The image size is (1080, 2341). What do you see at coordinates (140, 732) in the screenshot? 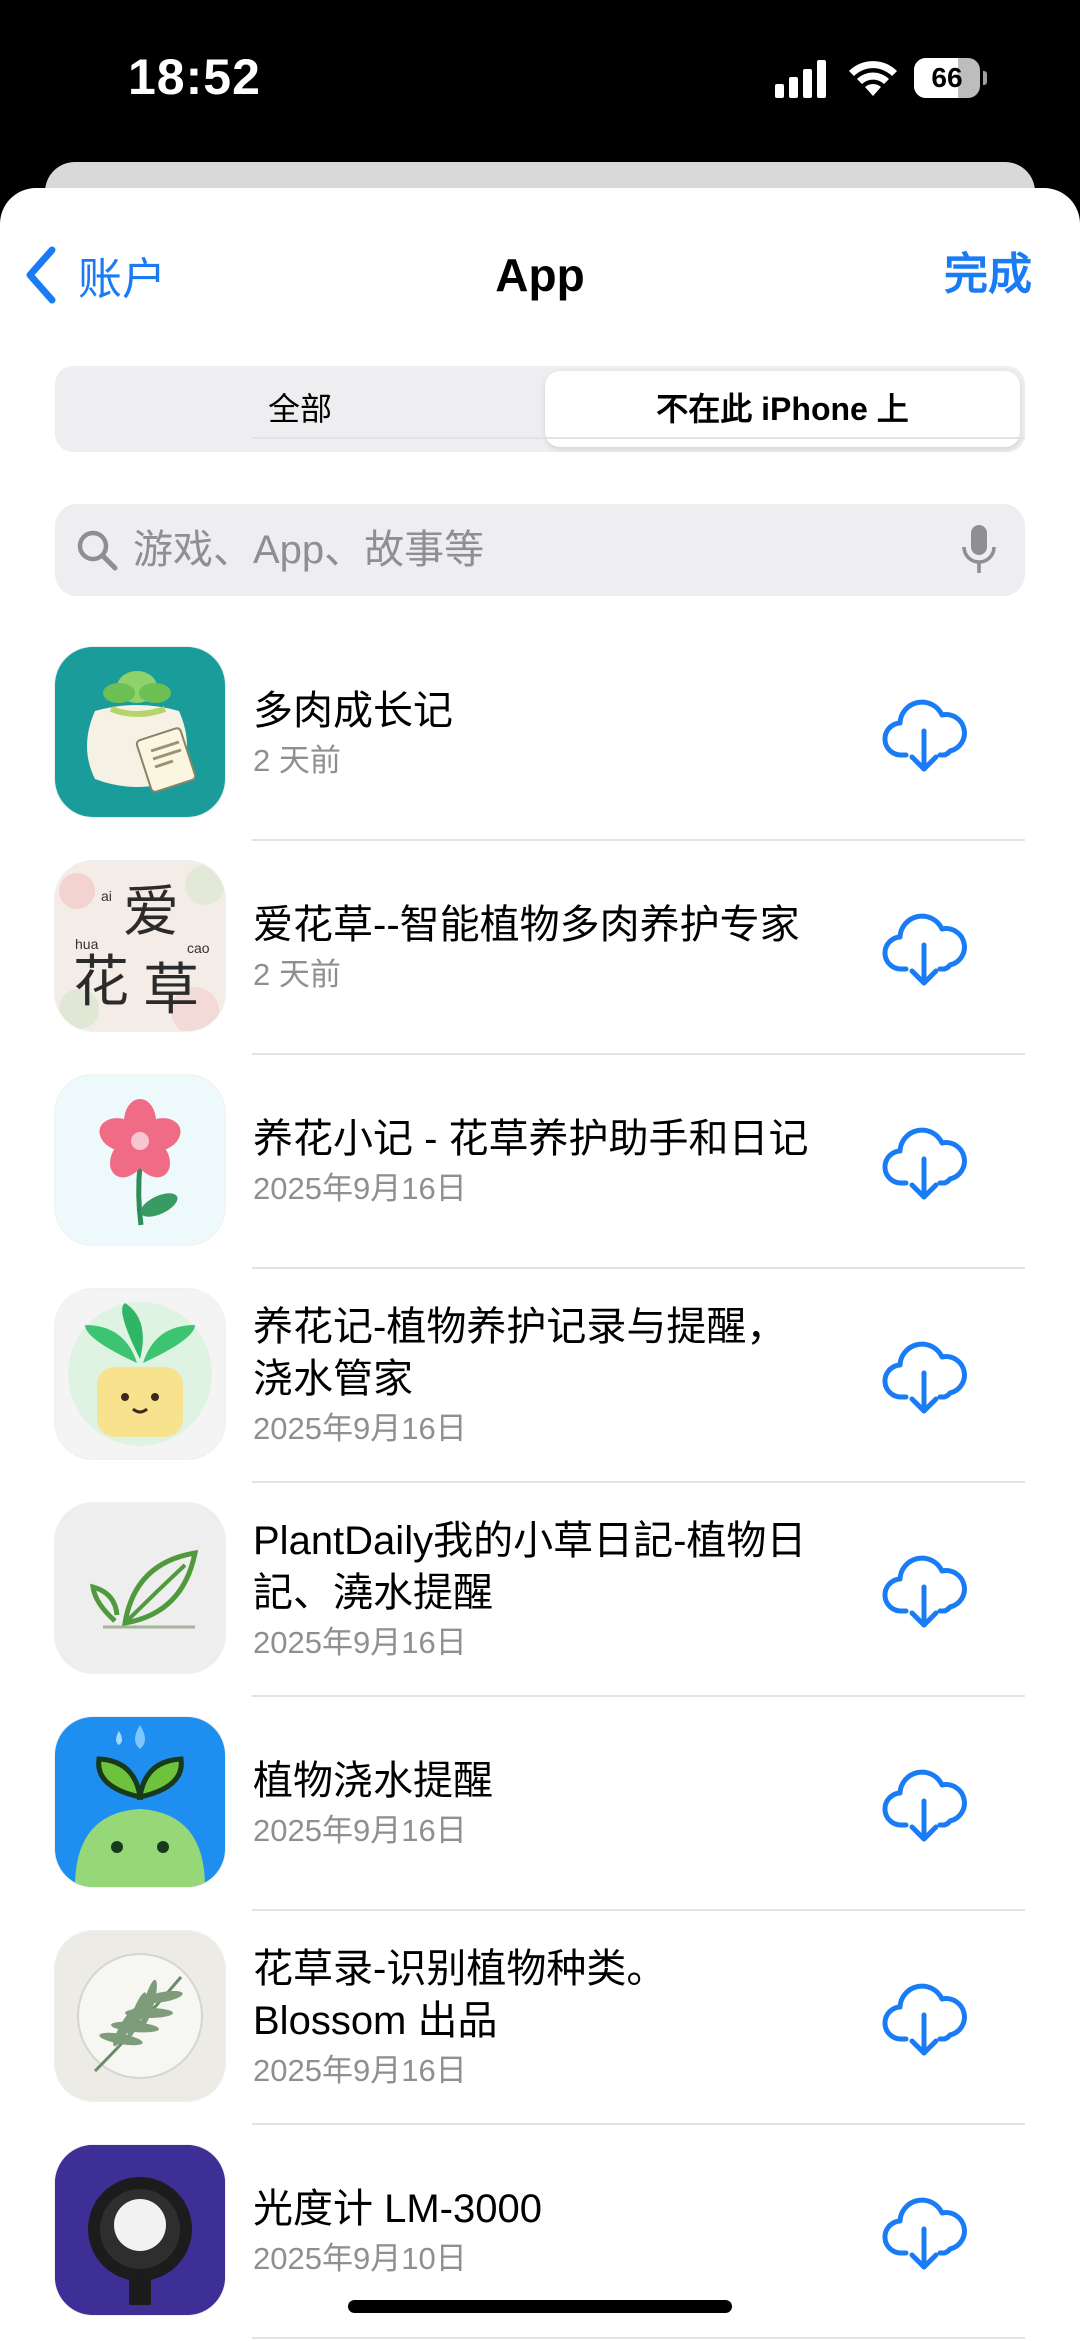
I see `succulent-pot-icon` at bounding box center [140, 732].